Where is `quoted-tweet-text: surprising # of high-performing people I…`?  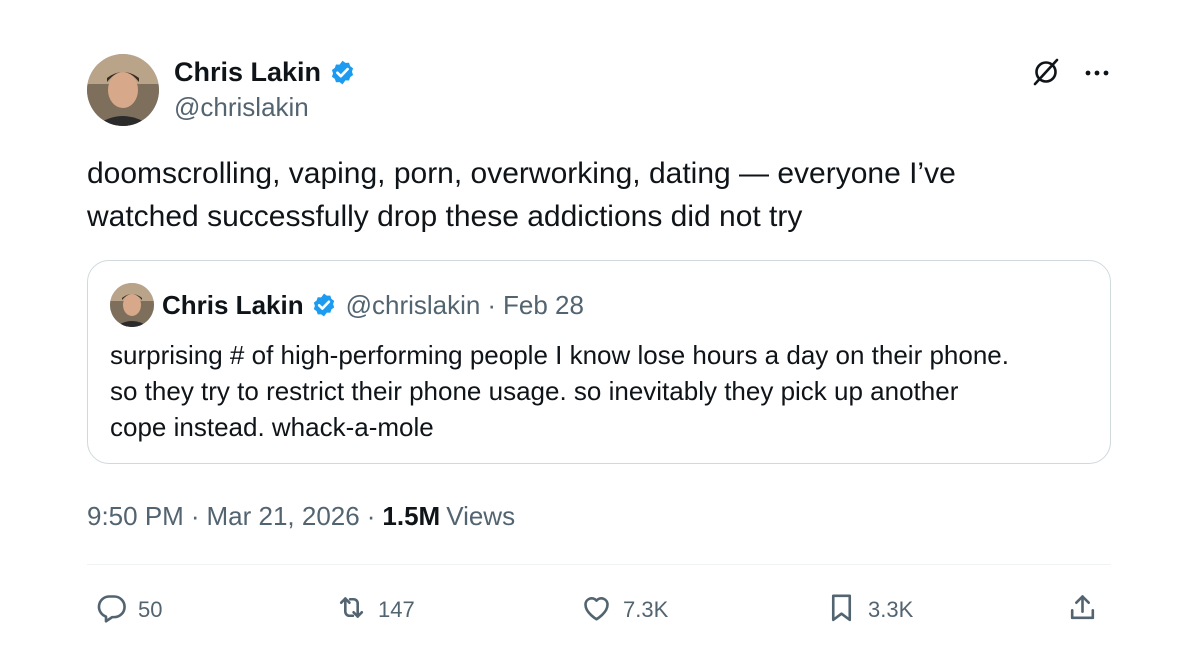 quoted-tweet-text: surprising # of high-performing people I… is located at coordinates (605, 391).